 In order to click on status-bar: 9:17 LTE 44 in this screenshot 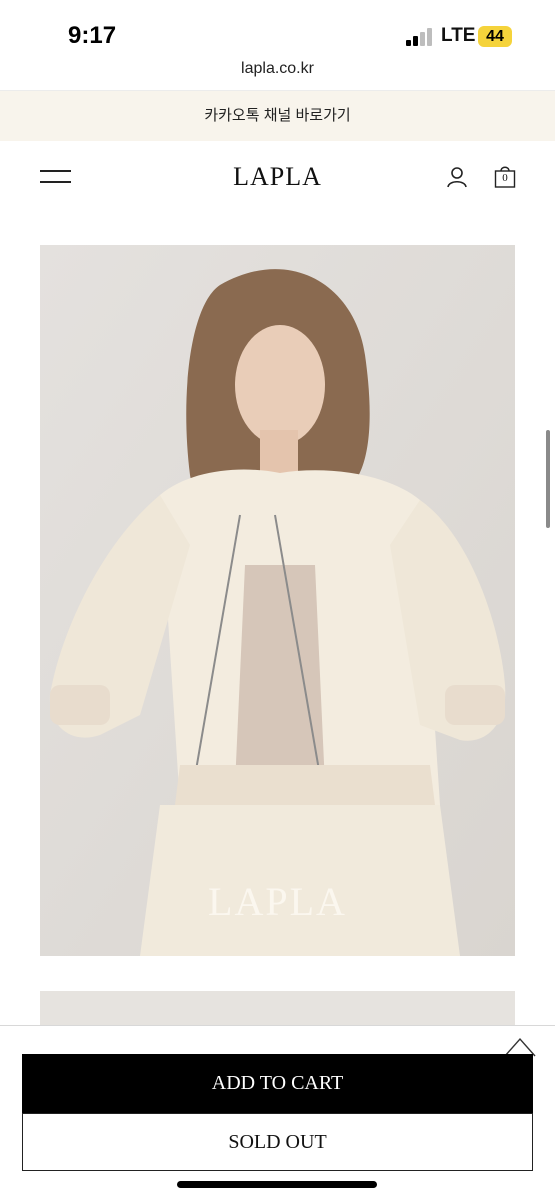, I will do `click(277, 30)`.